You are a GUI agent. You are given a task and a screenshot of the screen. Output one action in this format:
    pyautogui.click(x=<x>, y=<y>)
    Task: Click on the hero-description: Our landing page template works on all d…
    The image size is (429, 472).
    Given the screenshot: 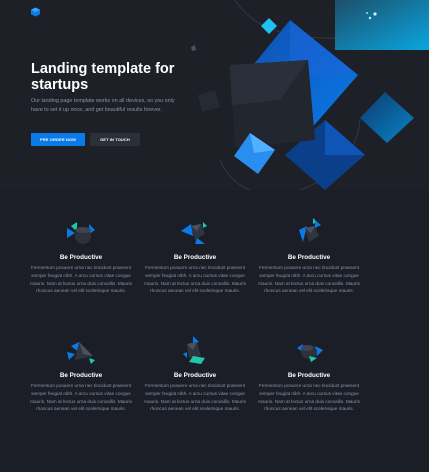 What is the action you would take?
    pyautogui.click(x=103, y=105)
    